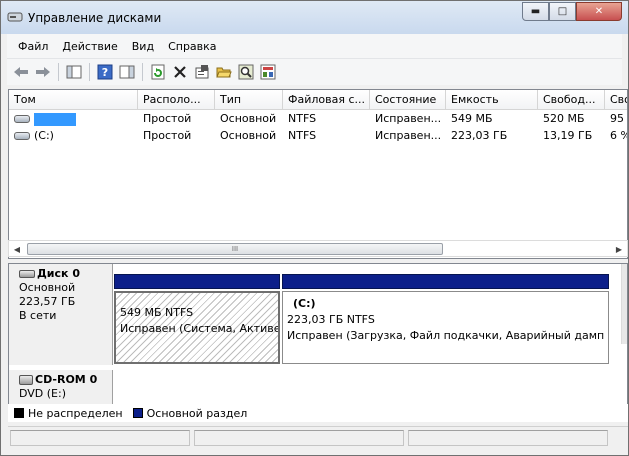 This screenshot has height=456, width=629. Describe the element at coordinates (47, 287) in the screenshot. I see `disk-type: Основной` at that location.